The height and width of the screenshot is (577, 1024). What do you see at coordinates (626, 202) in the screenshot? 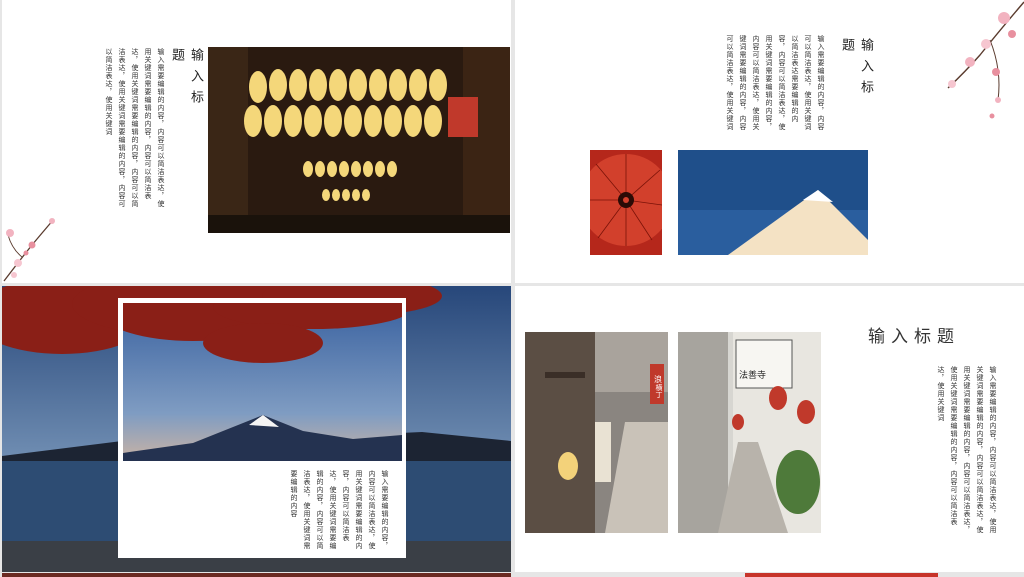
I see `red-umbrella-photo` at bounding box center [626, 202].